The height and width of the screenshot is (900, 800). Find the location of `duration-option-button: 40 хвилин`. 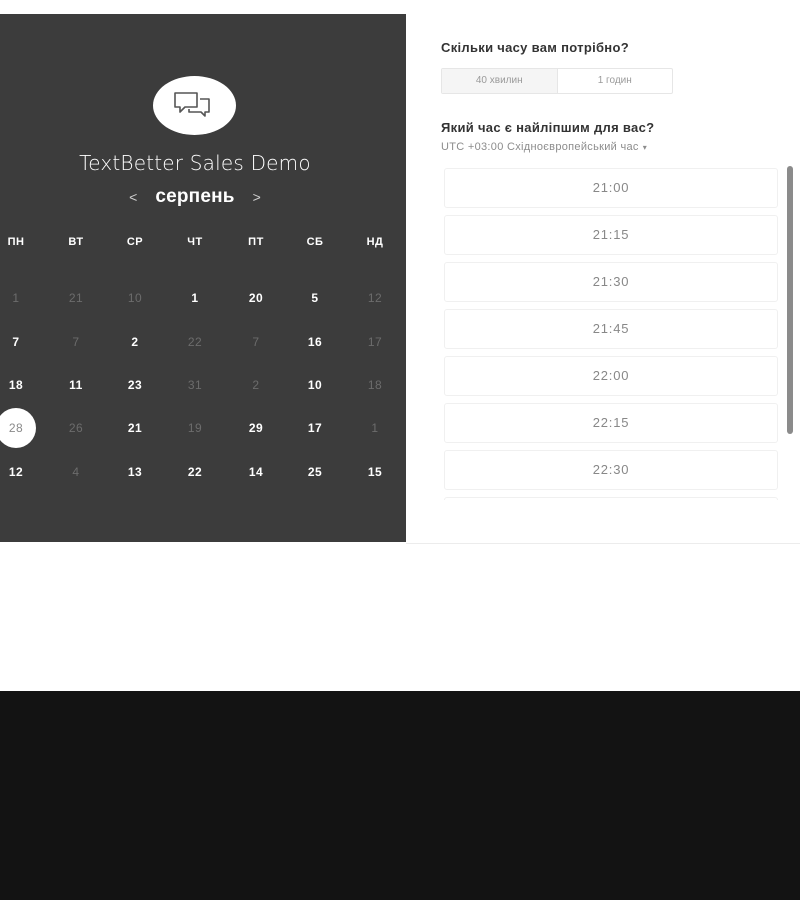

duration-option-button: 40 хвилин is located at coordinates (500, 81).